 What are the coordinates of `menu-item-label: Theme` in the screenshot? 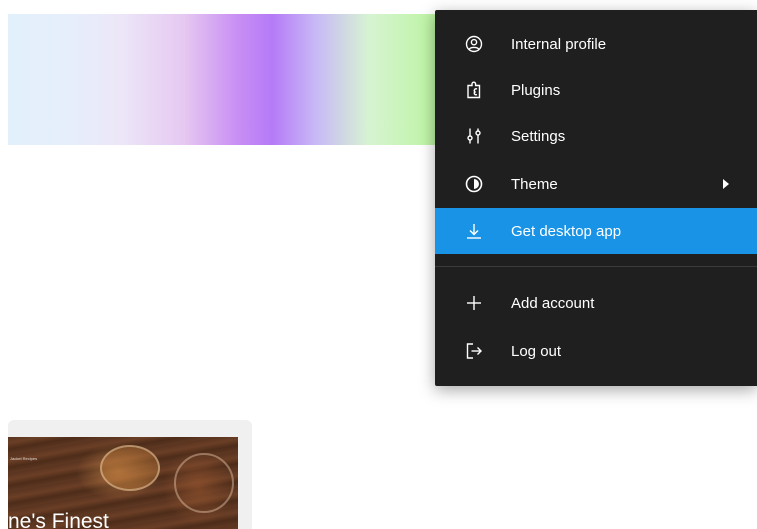 It's located at (534, 184).